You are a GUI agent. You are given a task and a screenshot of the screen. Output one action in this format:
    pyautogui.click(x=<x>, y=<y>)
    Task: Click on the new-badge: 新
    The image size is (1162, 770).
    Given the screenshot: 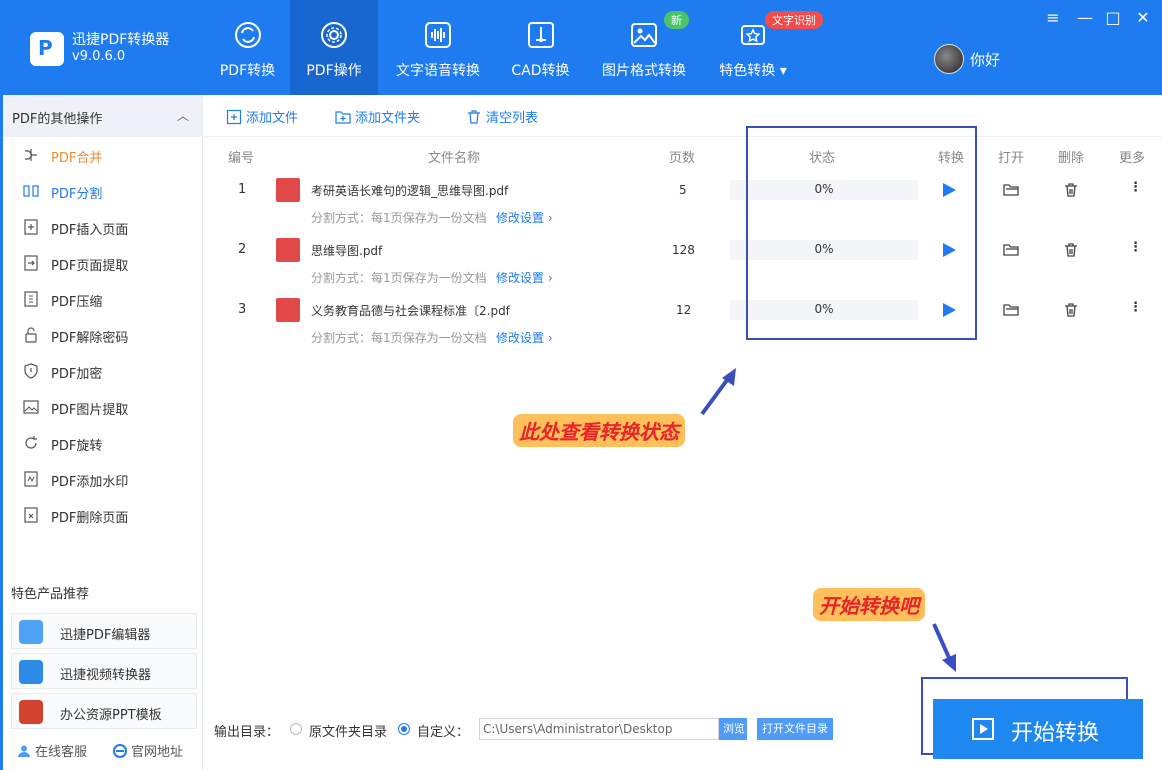 What is the action you would take?
    pyautogui.click(x=676, y=20)
    